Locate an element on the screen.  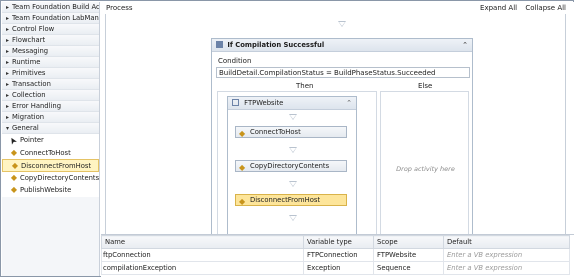
variable-name: compilationException is located at coordinates (202, 268).